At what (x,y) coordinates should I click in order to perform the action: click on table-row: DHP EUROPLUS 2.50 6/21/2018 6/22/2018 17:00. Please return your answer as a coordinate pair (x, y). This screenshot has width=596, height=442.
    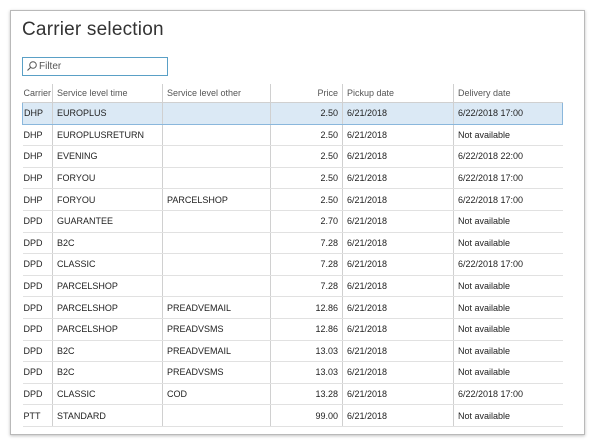
    Looking at the image, I should click on (292, 113).